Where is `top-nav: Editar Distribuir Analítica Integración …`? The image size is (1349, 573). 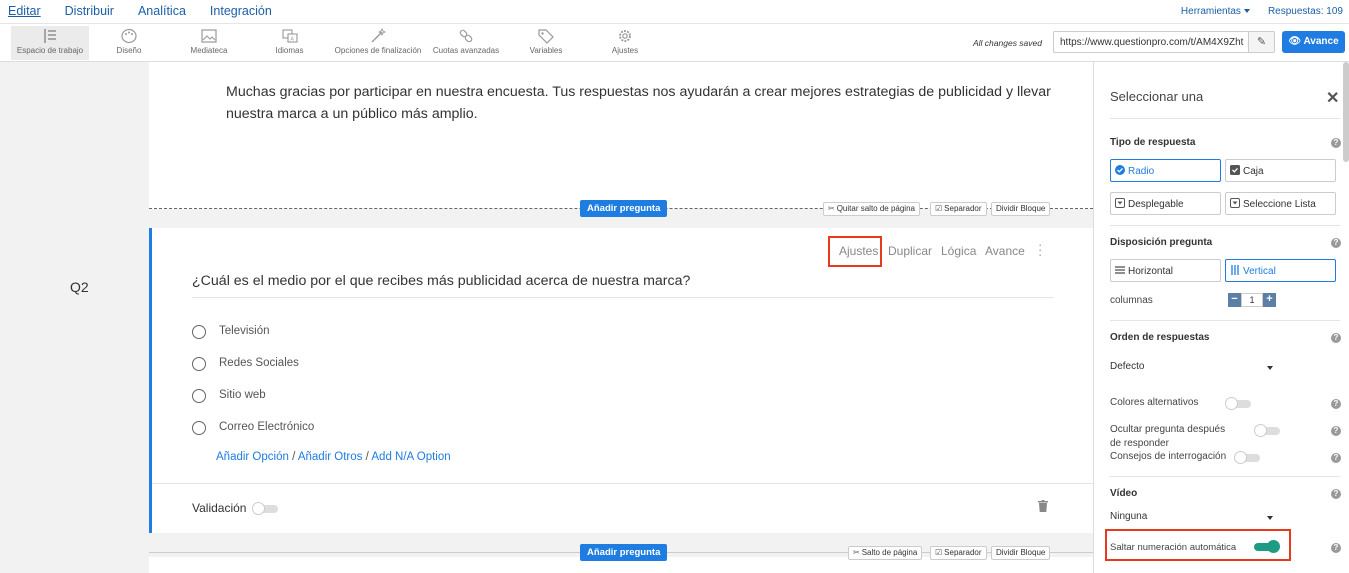
top-nav: Editar Distribuir Analítica Integración … is located at coordinates (674, 12).